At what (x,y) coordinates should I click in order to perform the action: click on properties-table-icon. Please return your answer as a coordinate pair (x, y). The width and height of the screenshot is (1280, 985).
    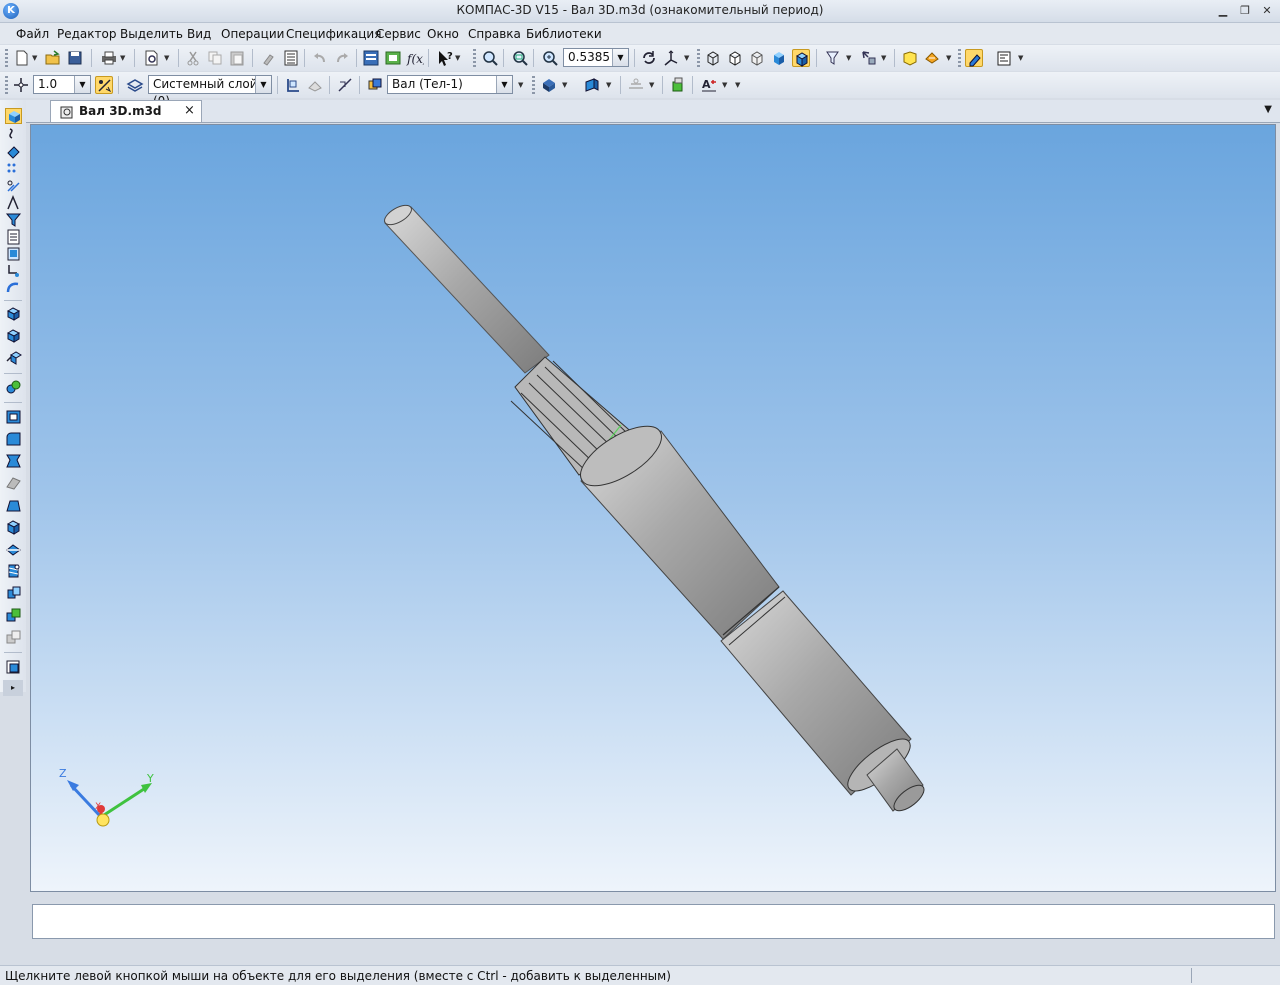
    Looking at the image, I should click on (291, 58).